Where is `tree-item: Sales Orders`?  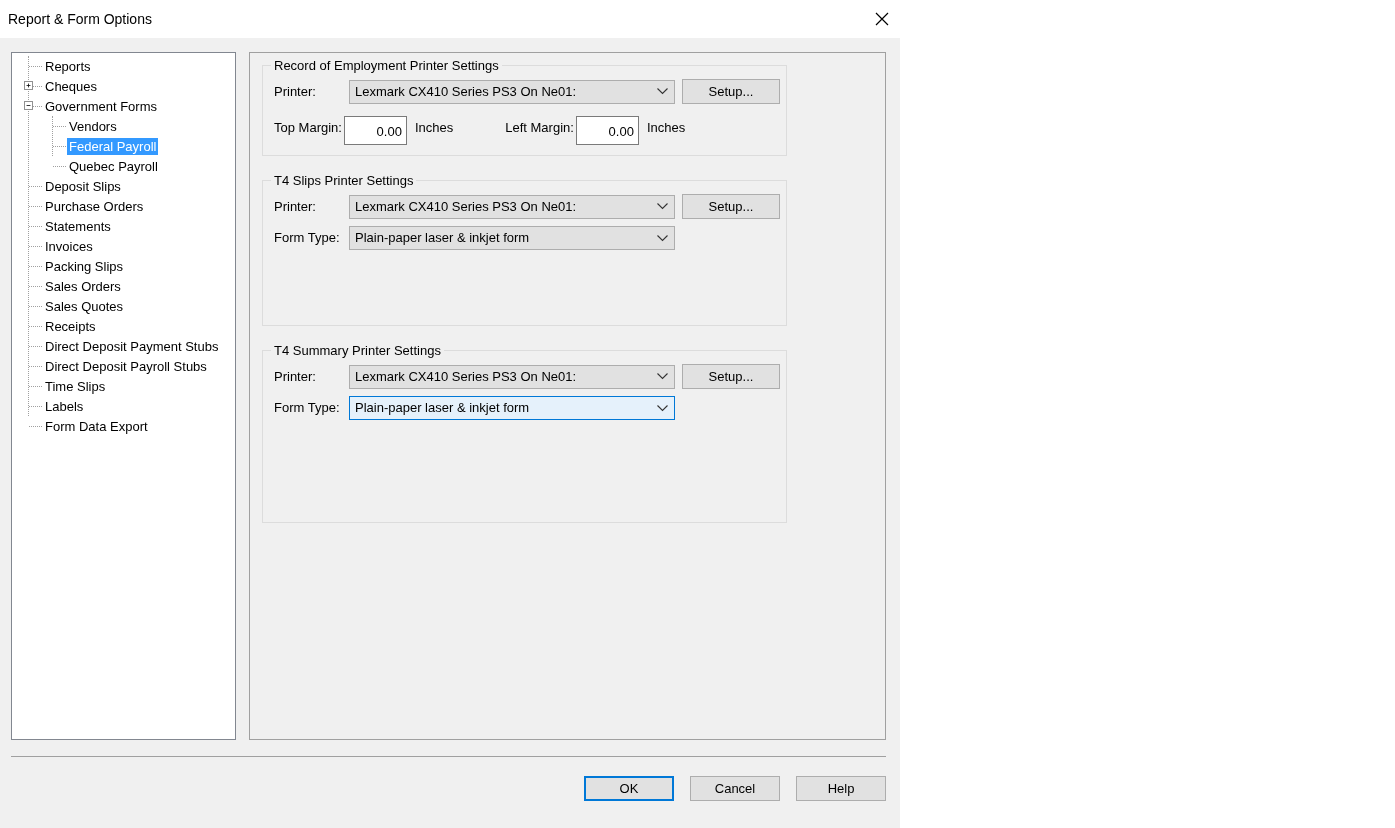 tree-item: Sales Orders is located at coordinates (83, 286).